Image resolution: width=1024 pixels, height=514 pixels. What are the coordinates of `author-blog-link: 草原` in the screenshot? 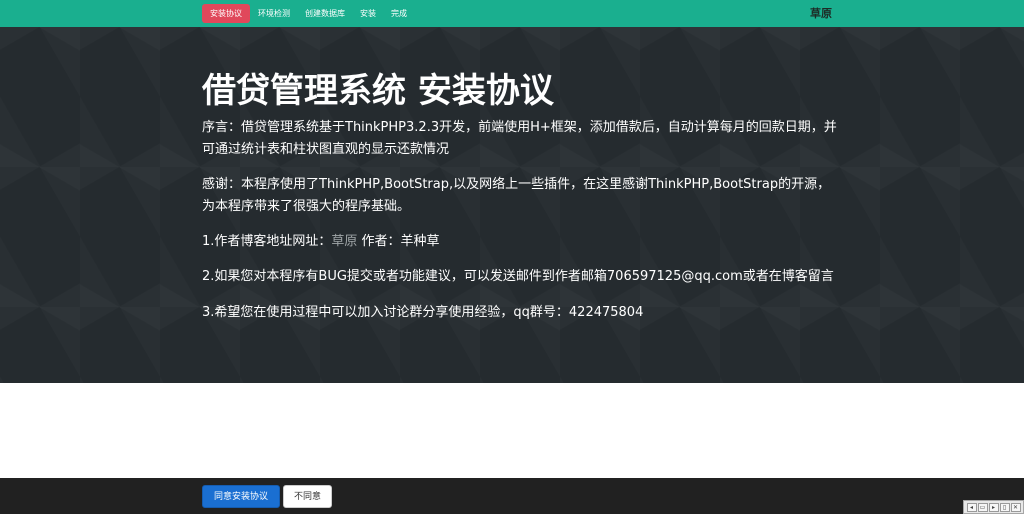 It's located at (344, 241).